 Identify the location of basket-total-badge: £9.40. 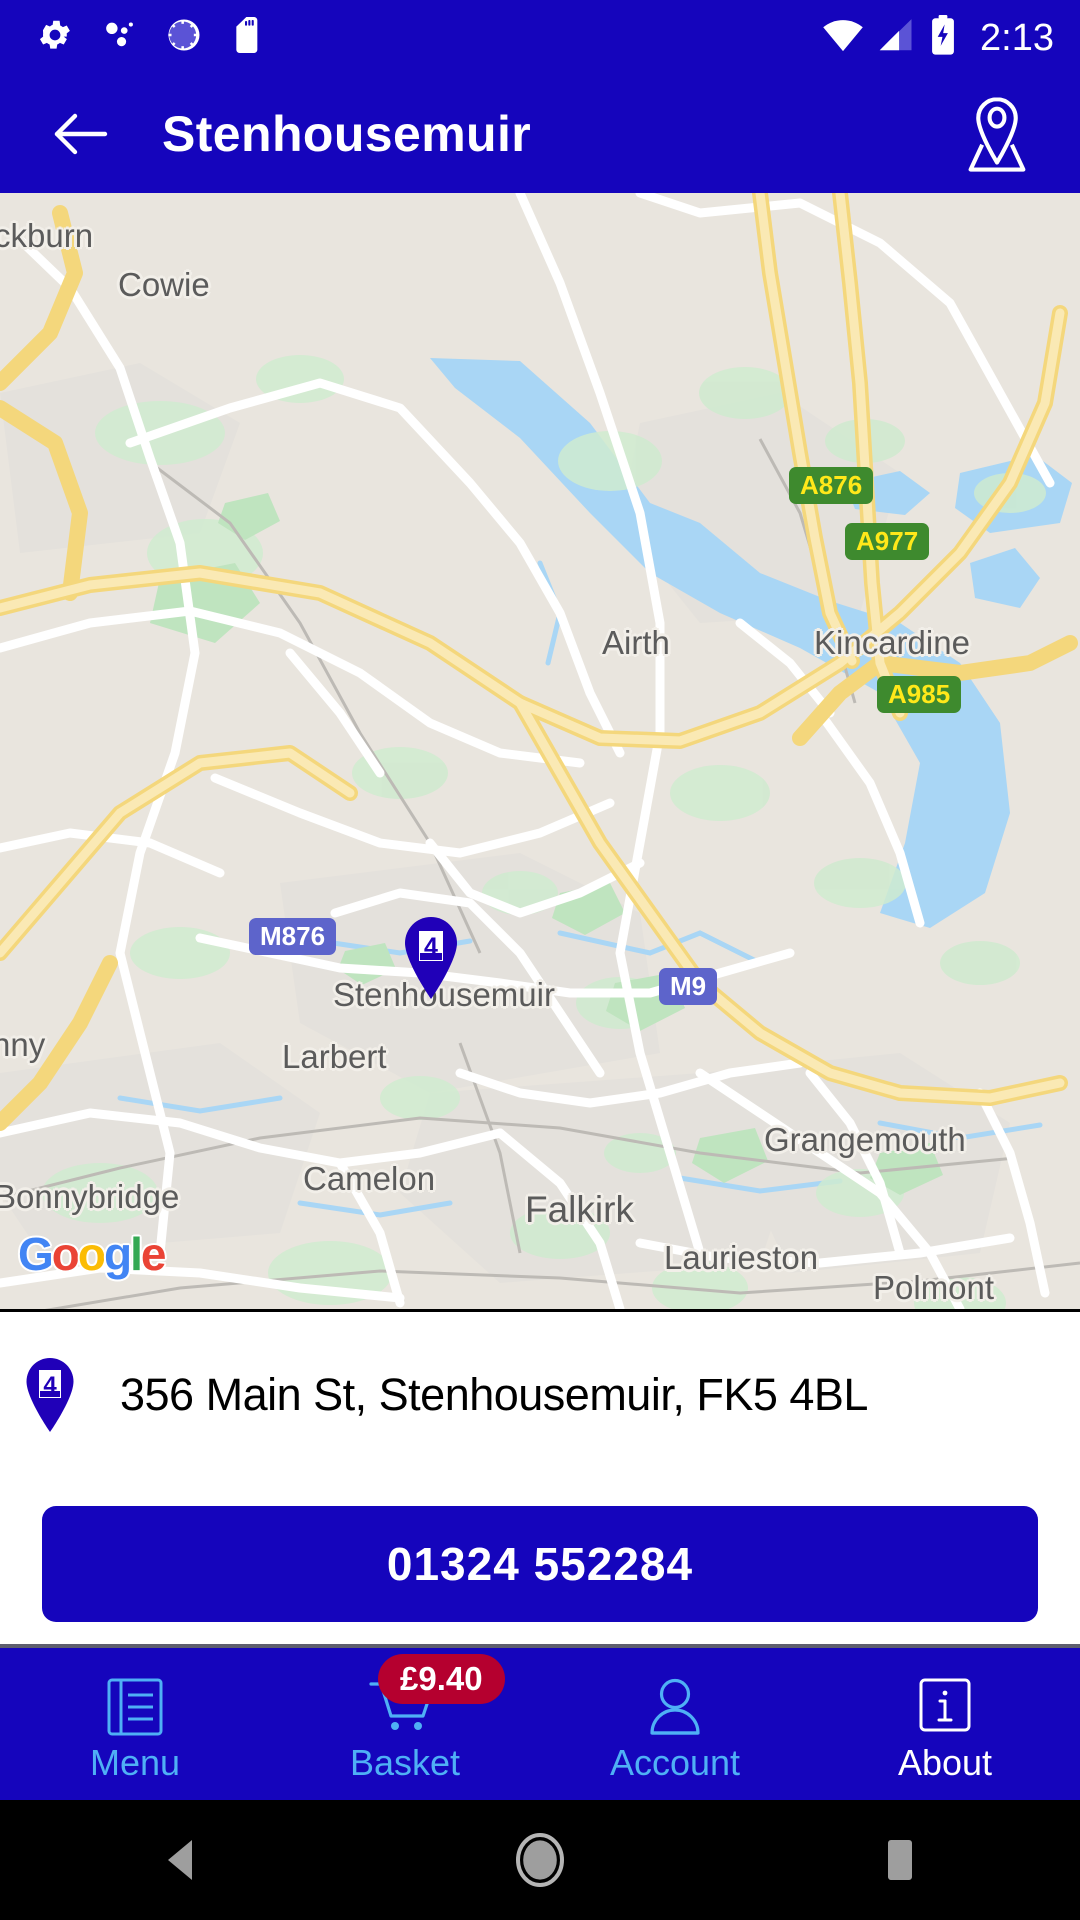
(441, 1679).